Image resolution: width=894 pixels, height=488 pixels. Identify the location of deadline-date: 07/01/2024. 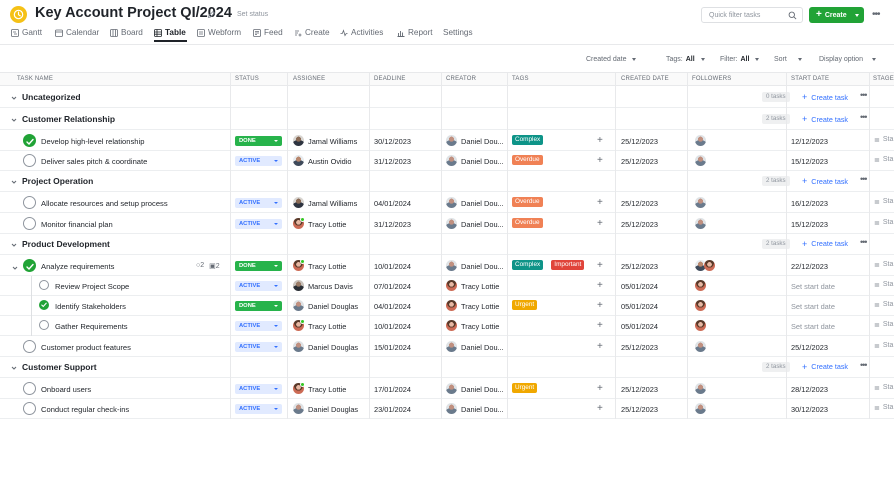
(392, 286).